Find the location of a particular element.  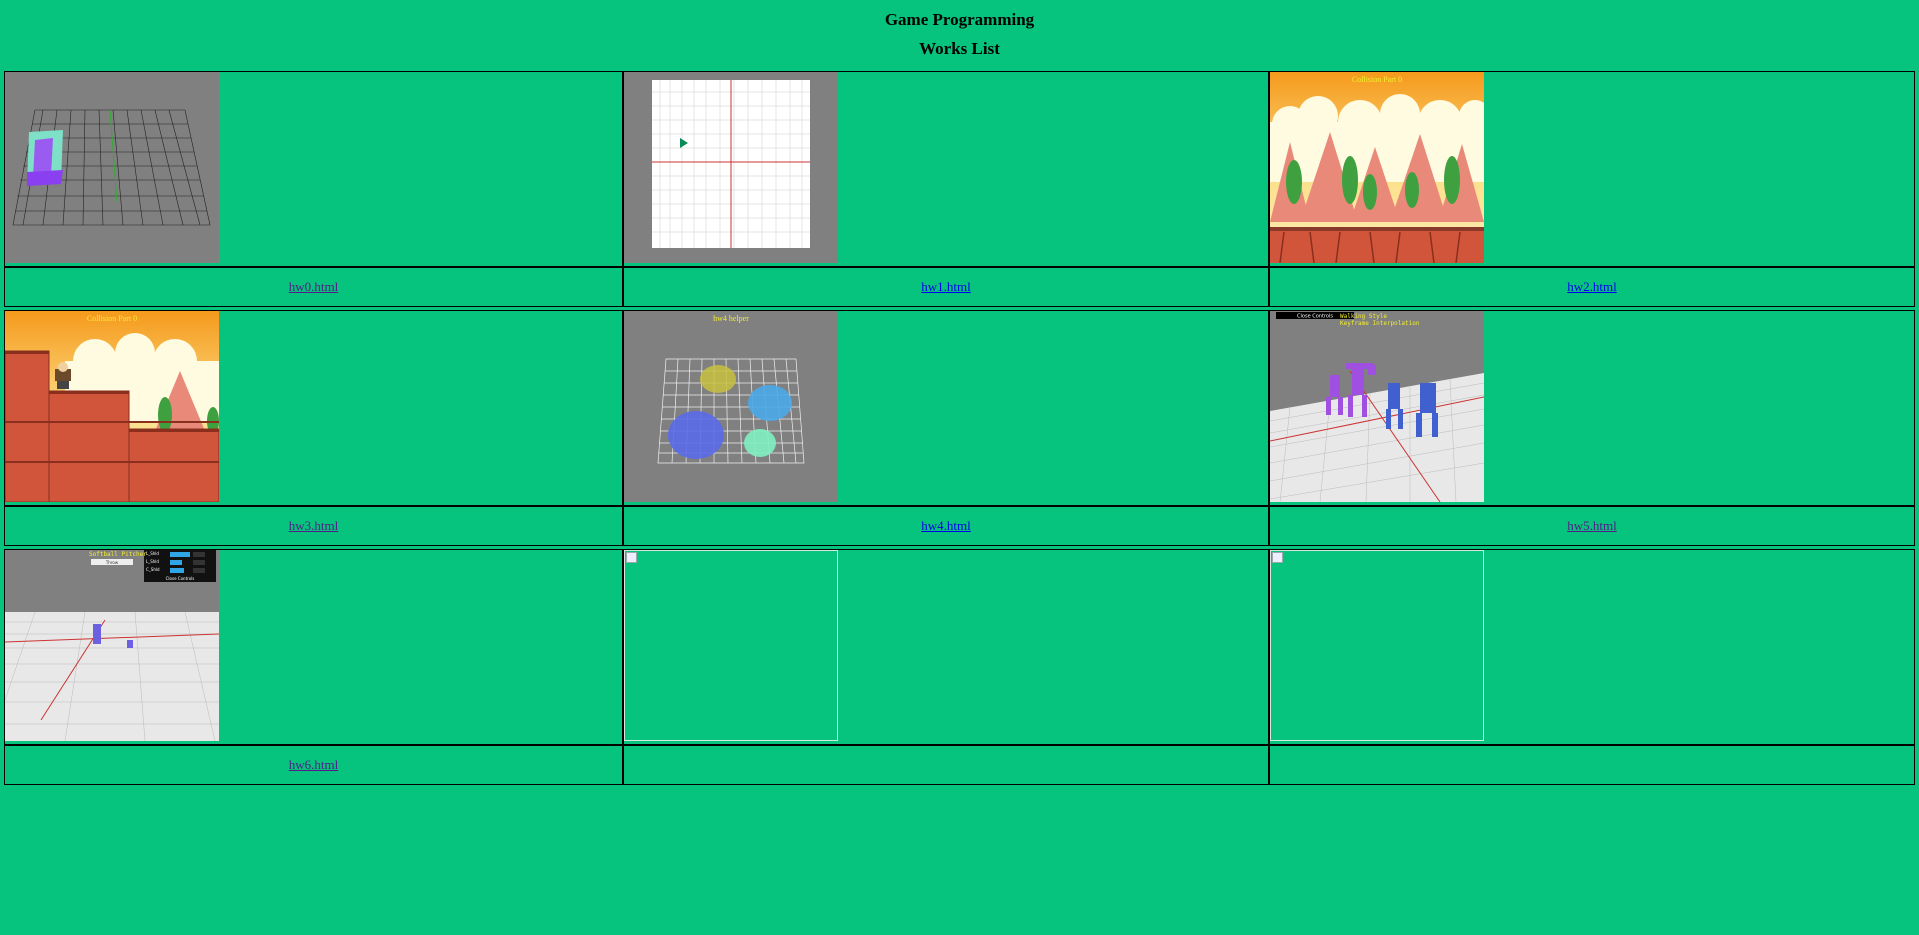

work-image-cell-hw3: Collision Part 0 is located at coordinates (313, 408).